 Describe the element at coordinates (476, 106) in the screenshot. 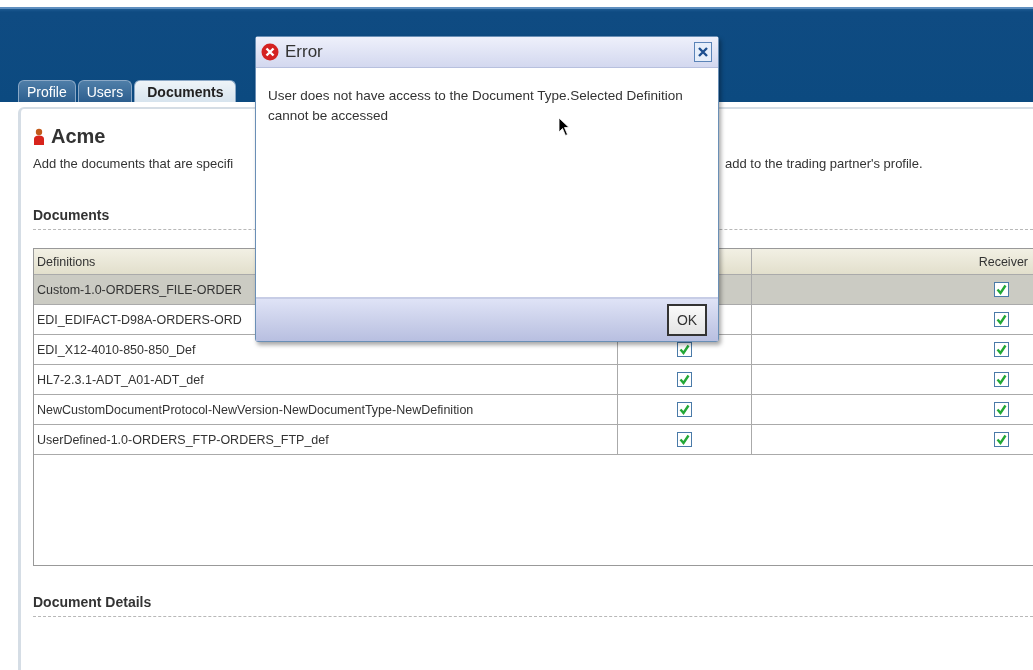

I see `error-message: User does not have access to the Document Type.Selected Definition cannot be accessed` at that location.